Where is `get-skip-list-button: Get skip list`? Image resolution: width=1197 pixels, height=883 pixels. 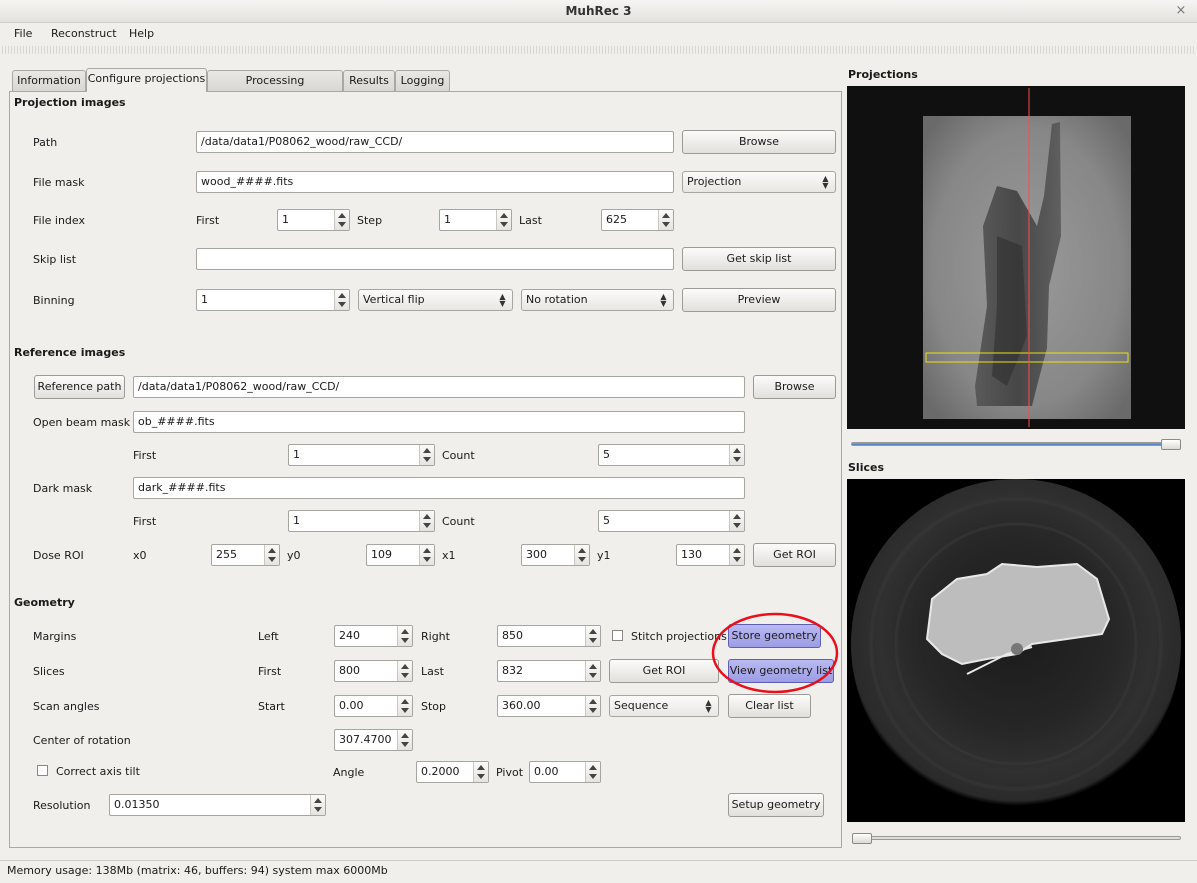 get-skip-list-button: Get skip list is located at coordinates (759, 259).